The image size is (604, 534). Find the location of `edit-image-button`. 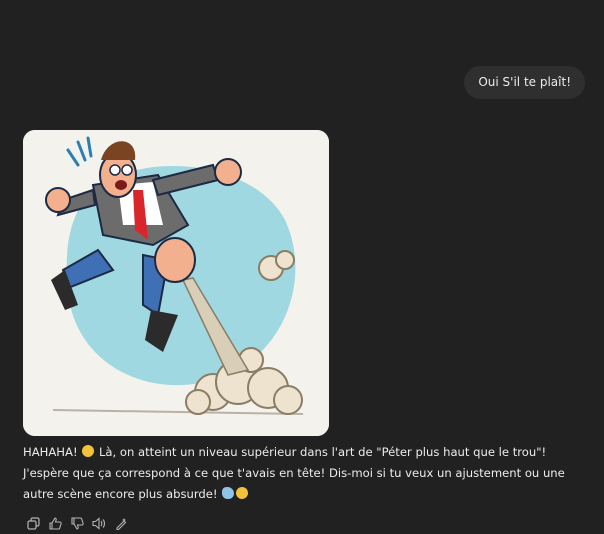

edit-image-button is located at coordinates (121, 523).